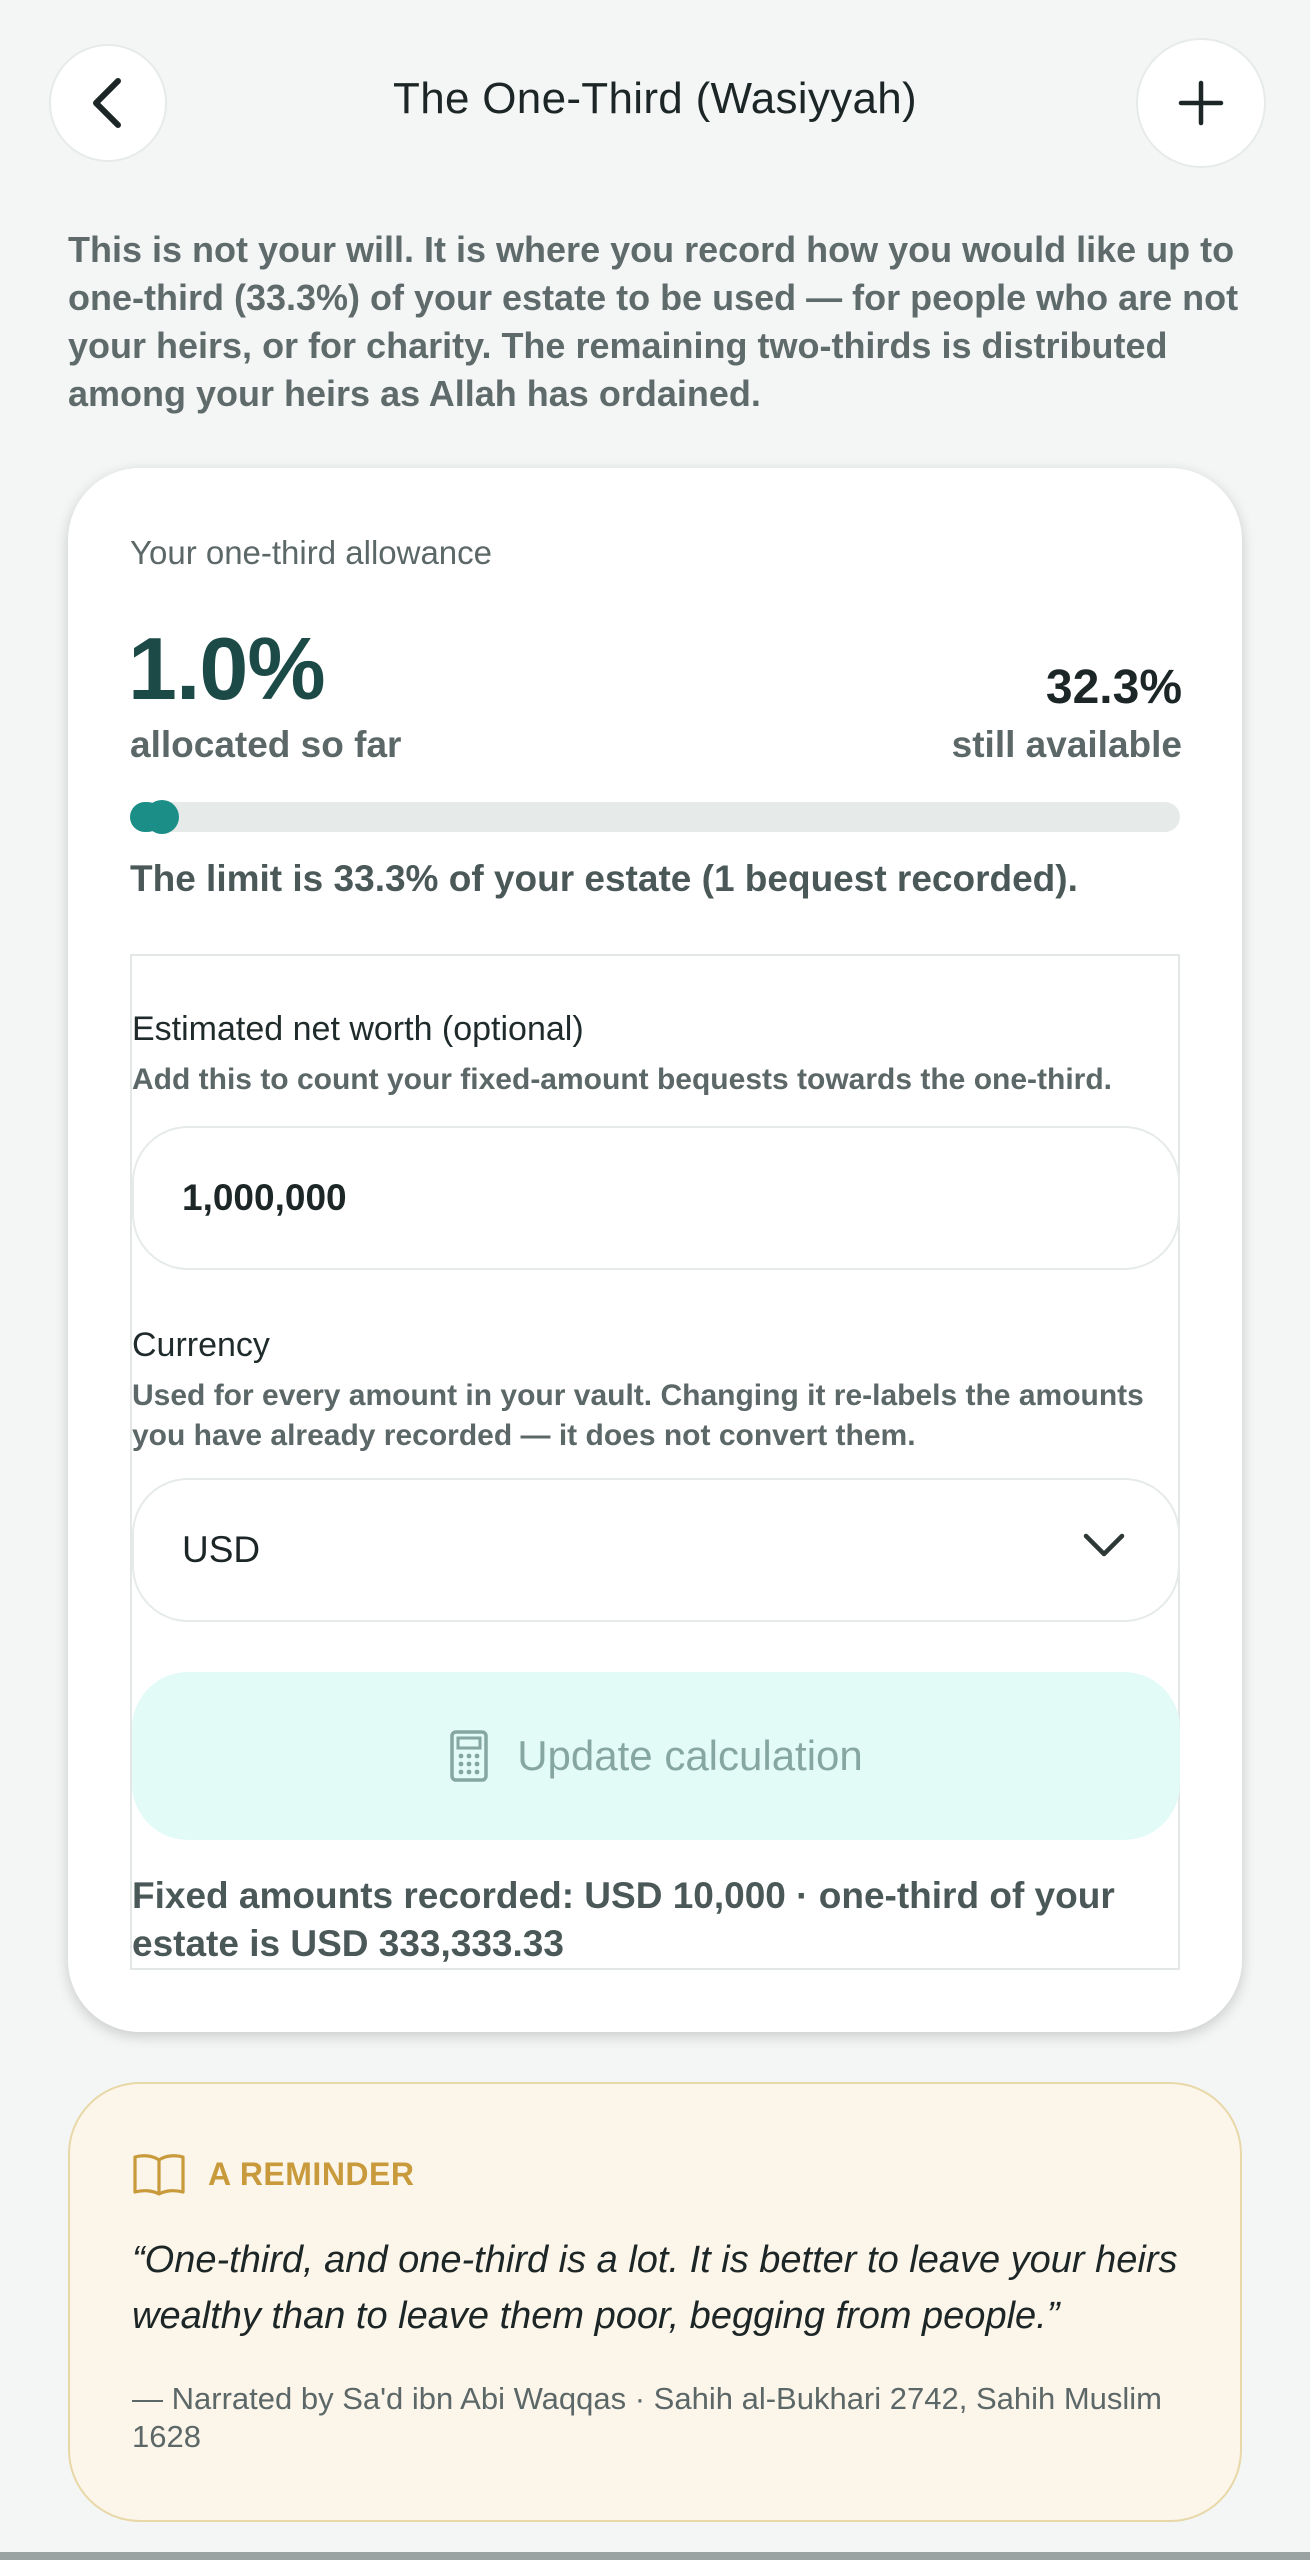  Describe the element at coordinates (264, 1197) in the screenshot. I see `net-worth-value: 1,000,000` at that location.